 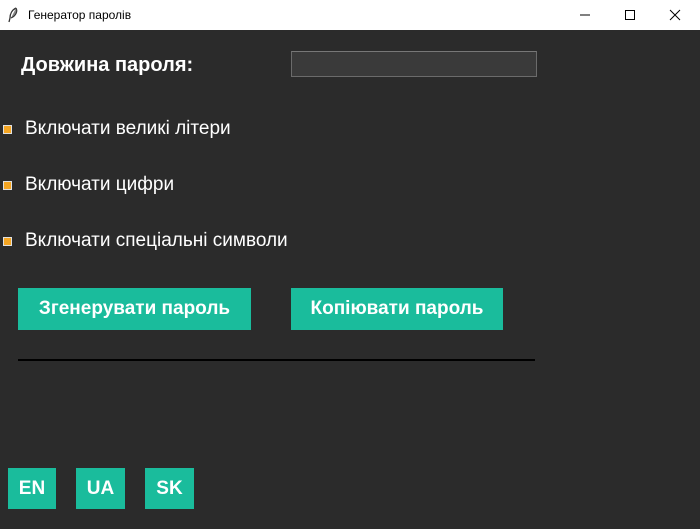 What do you see at coordinates (397, 309) in the screenshot?
I see `copy-password-button: Копіювати пароль` at bounding box center [397, 309].